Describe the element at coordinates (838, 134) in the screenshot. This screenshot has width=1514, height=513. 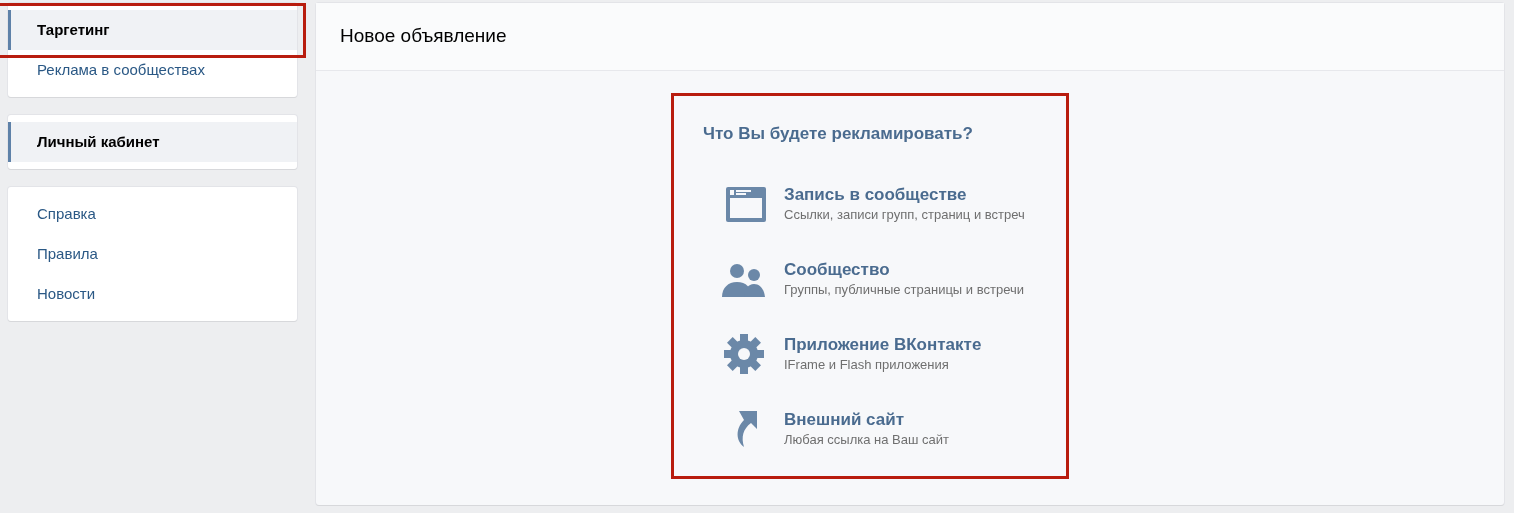
I see `question-heading: Что Вы будете рекламировать?` at that location.